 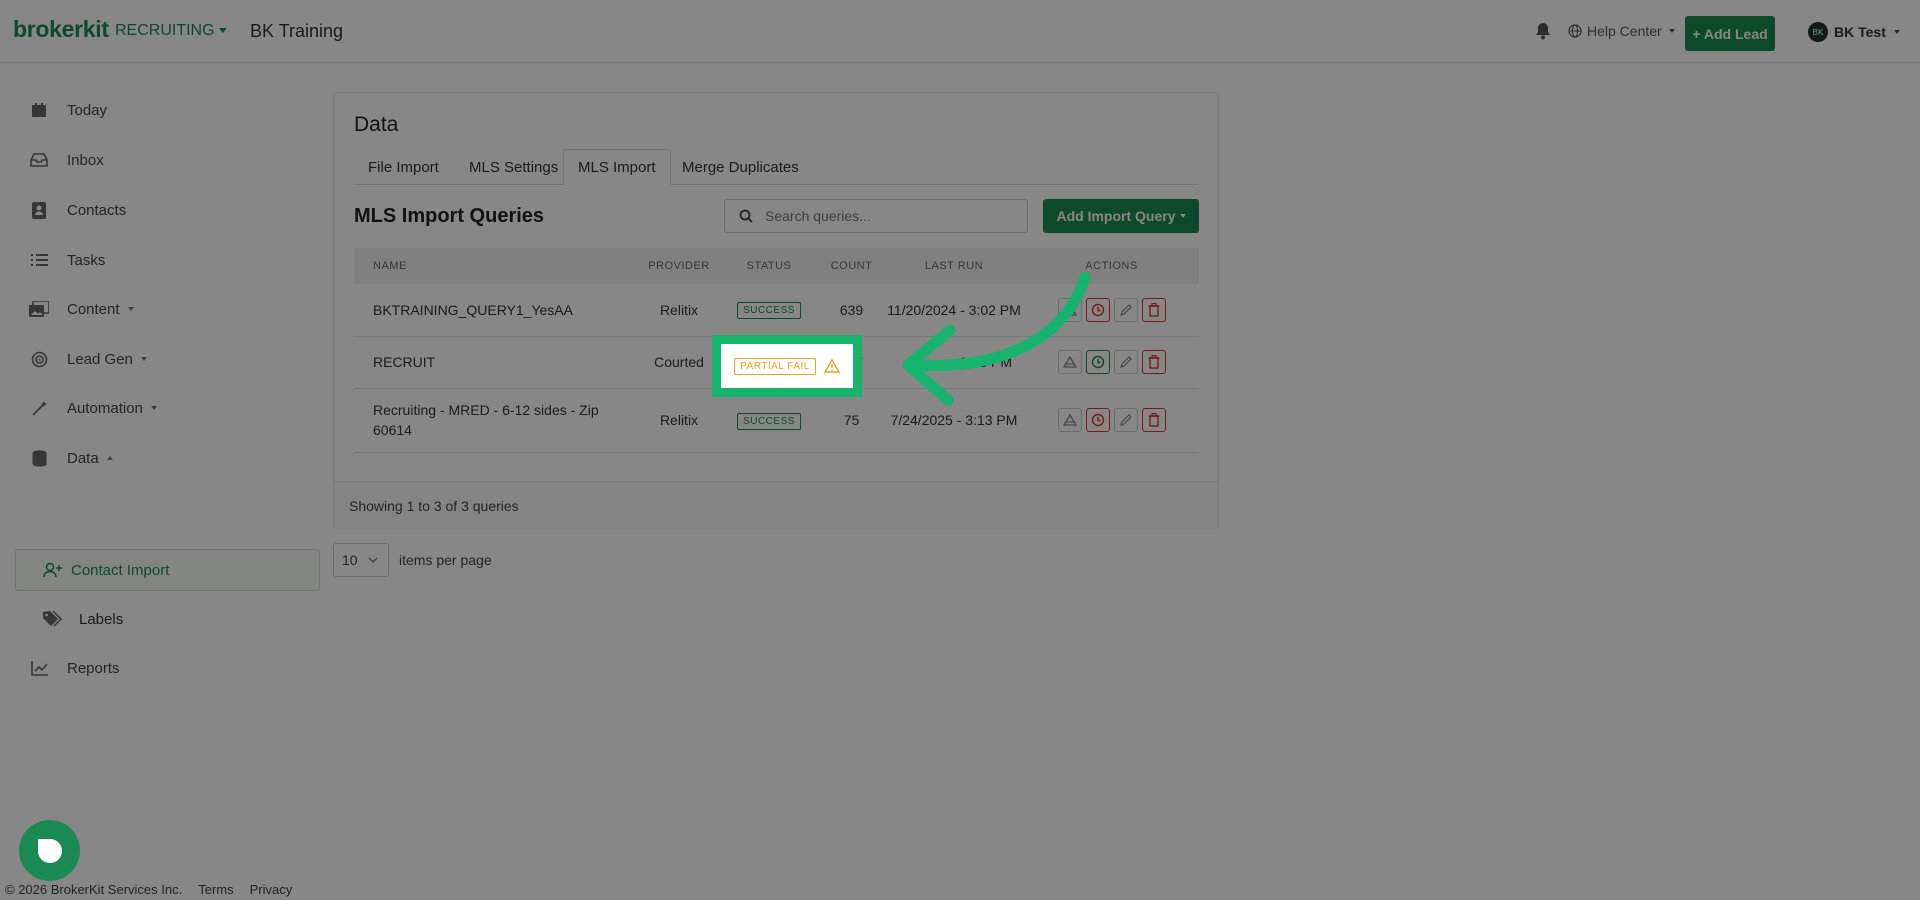 What do you see at coordinates (39, 458) in the screenshot?
I see `database-icon` at bounding box center [39, 458].